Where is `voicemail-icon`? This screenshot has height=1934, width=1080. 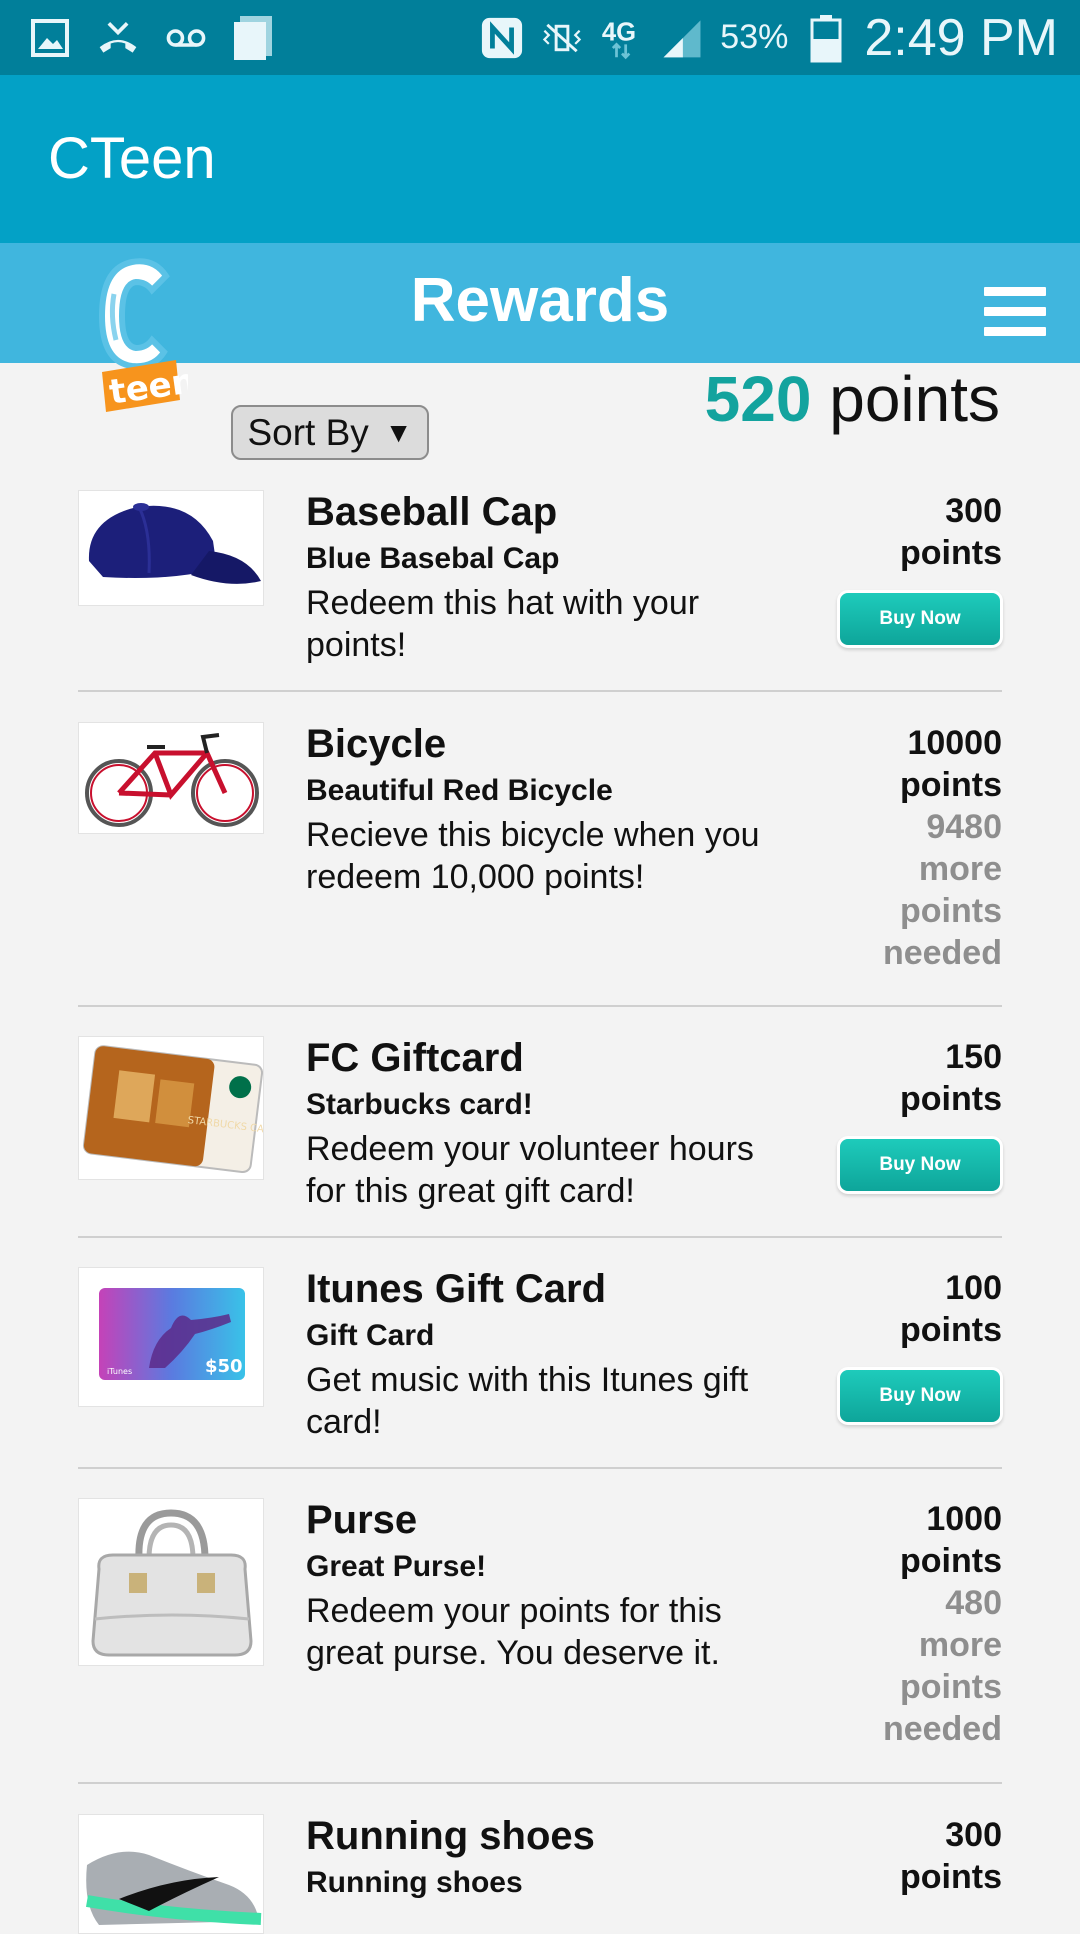
voicemail-icon is located at coordinates (186, 38).